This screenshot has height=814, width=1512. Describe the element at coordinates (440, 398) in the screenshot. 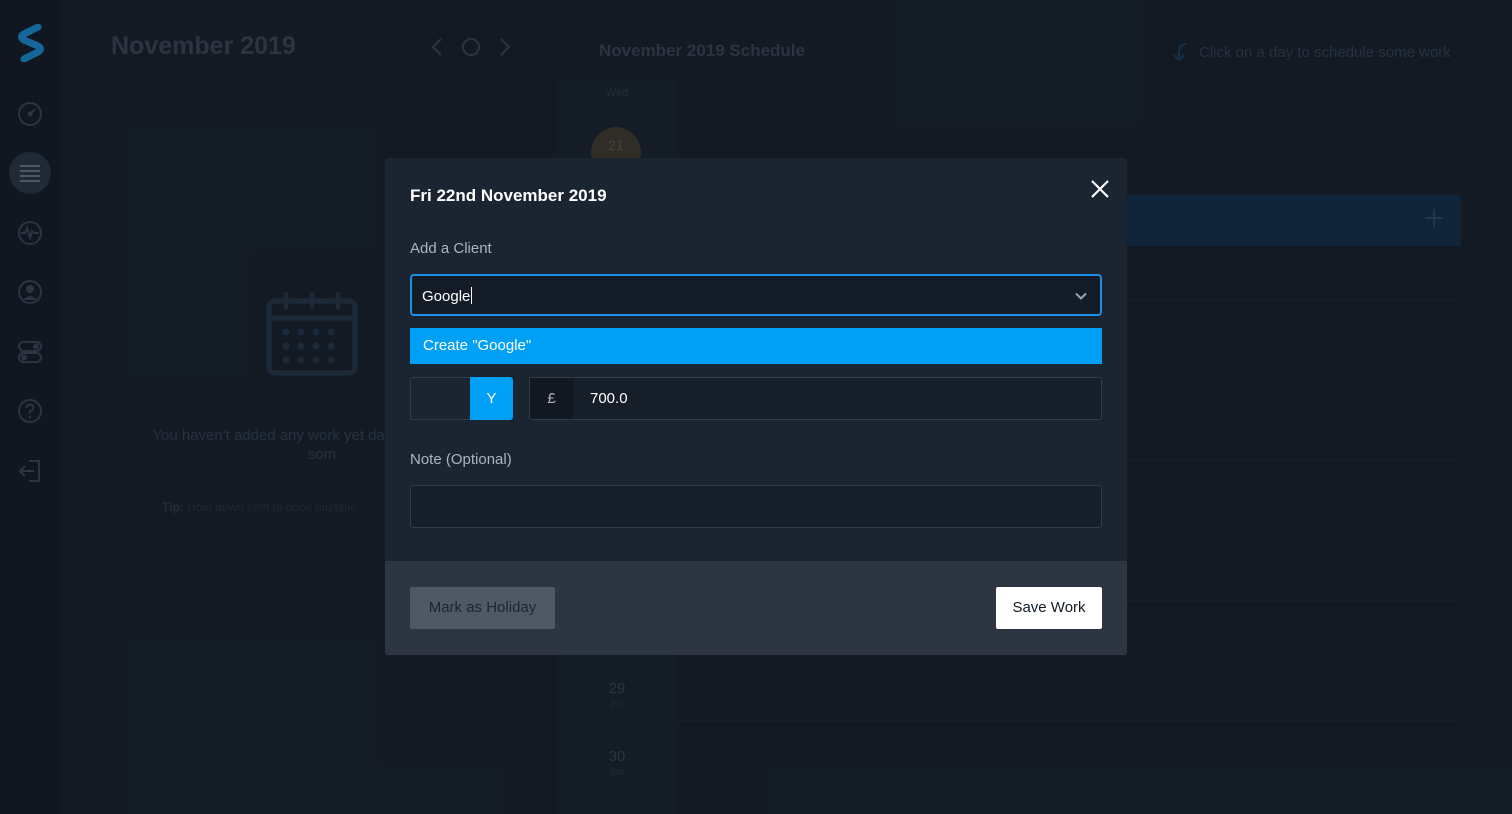

I see `rate-period-option` at that location.